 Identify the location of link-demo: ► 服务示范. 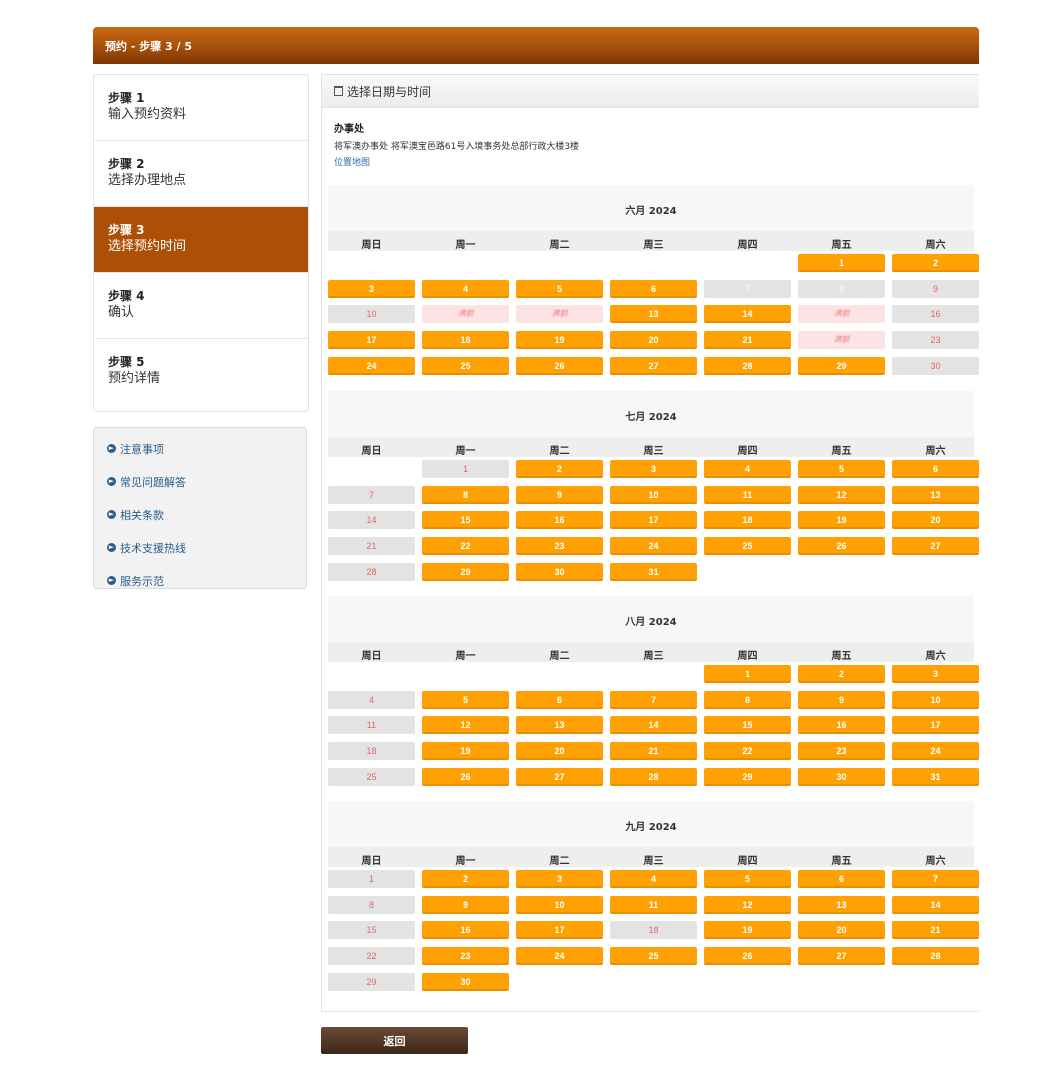
(200, 584).